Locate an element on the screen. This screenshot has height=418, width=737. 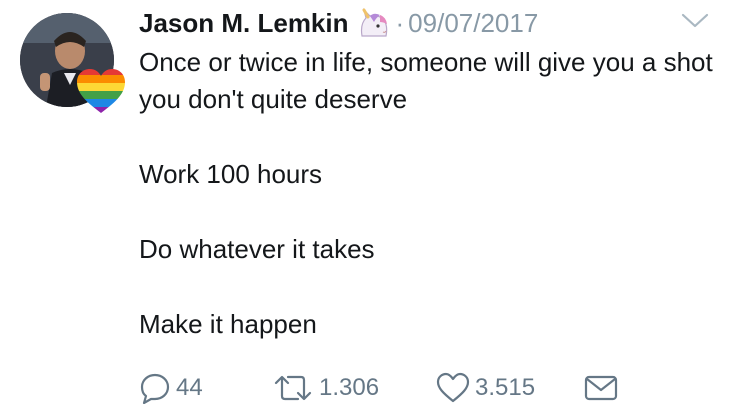
tweet-actions: 44 1.306 3.515 is located at coordinates (389, 388).